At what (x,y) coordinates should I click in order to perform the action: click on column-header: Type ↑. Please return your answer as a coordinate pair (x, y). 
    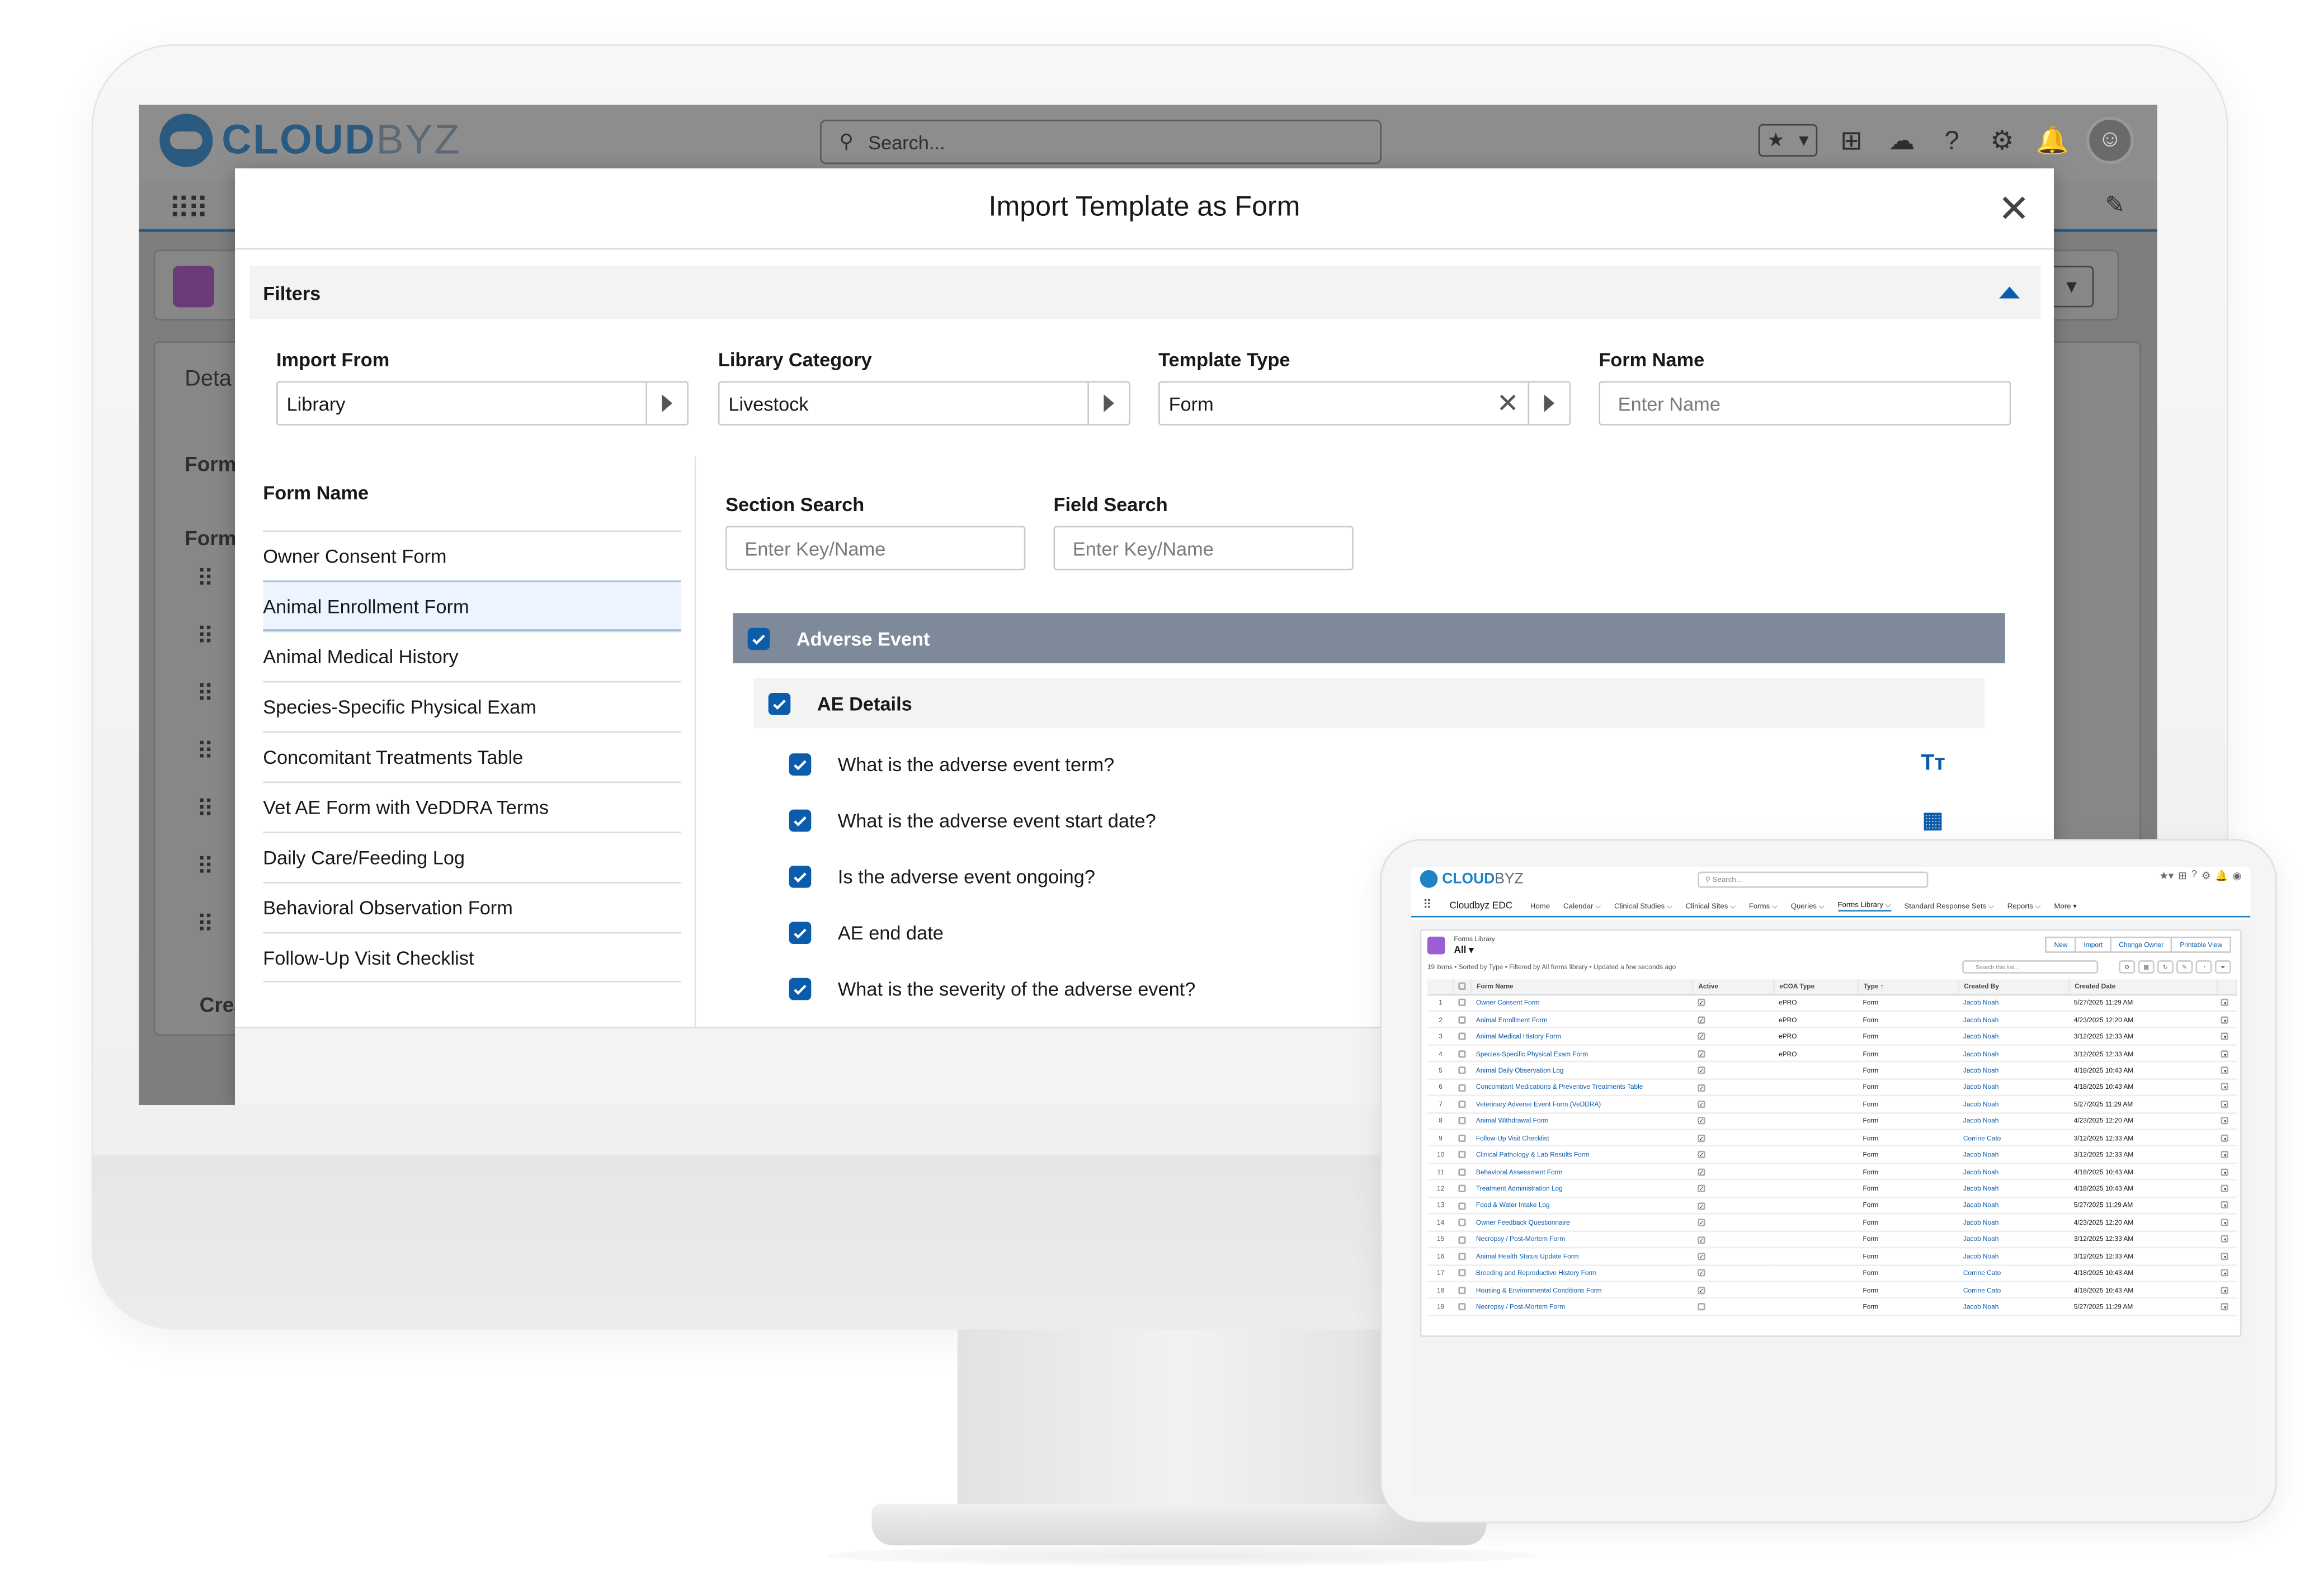
    Looking at the image, I should click on (1909, 987).